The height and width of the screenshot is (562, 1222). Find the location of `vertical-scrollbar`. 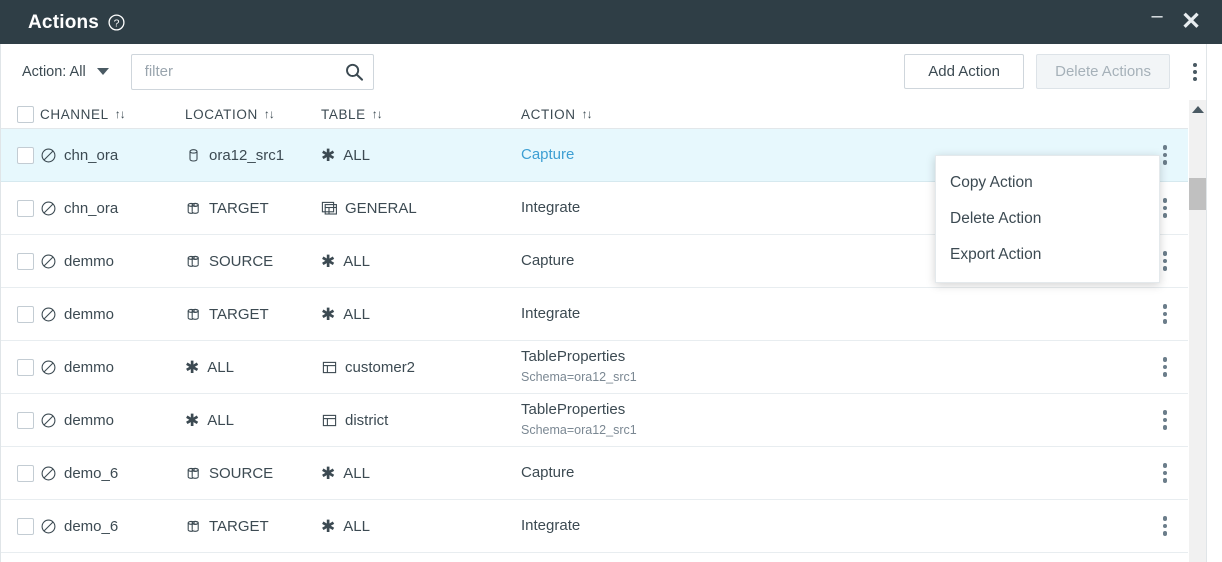

vertical-scrollbar is located at coordinates (1197, 331).